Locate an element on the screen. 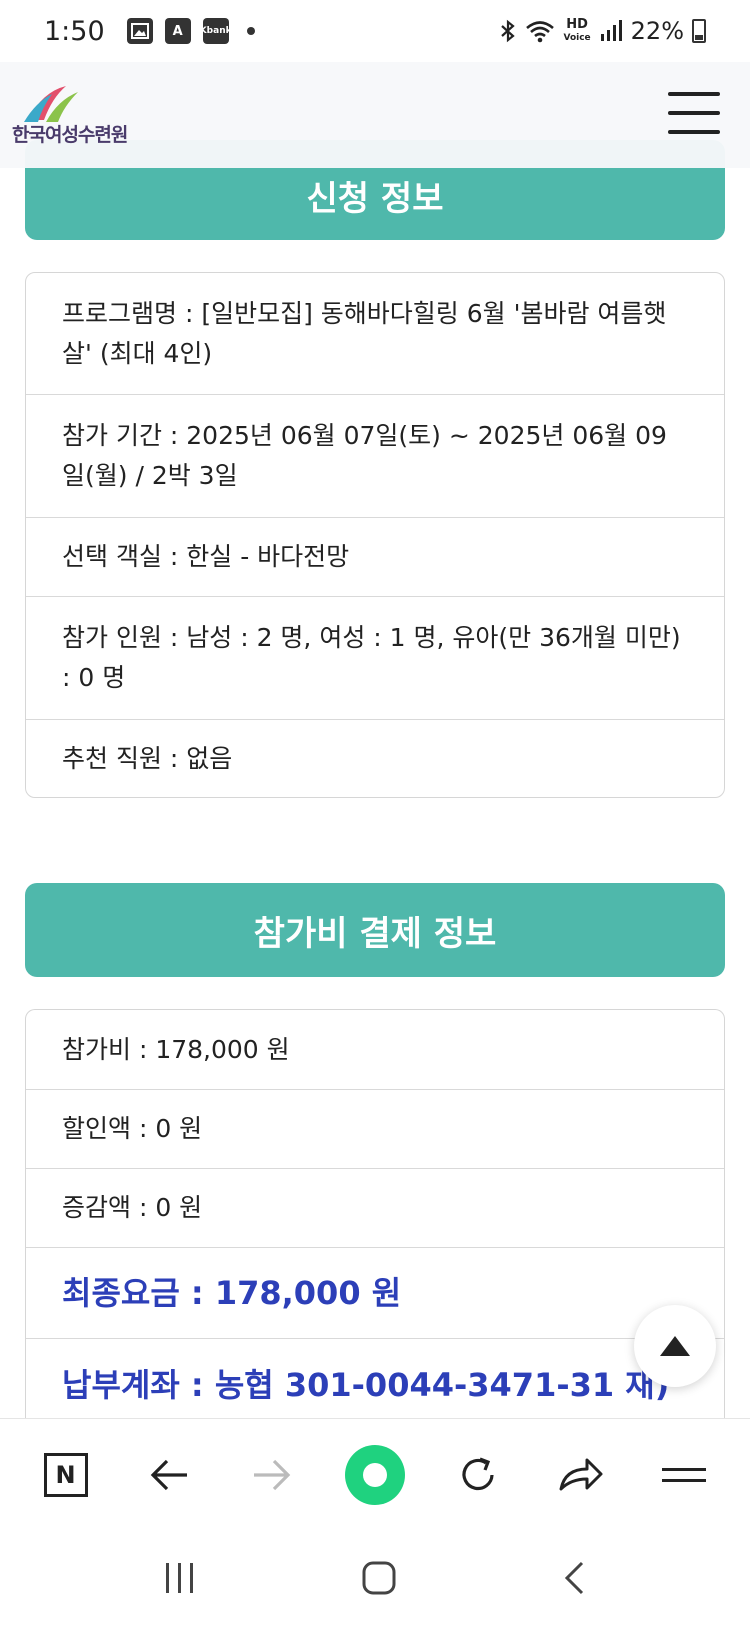 Image resolution: width=750 pixels, height=1625 pixels. bluetooth-icon is located at coordinates (508, 31).